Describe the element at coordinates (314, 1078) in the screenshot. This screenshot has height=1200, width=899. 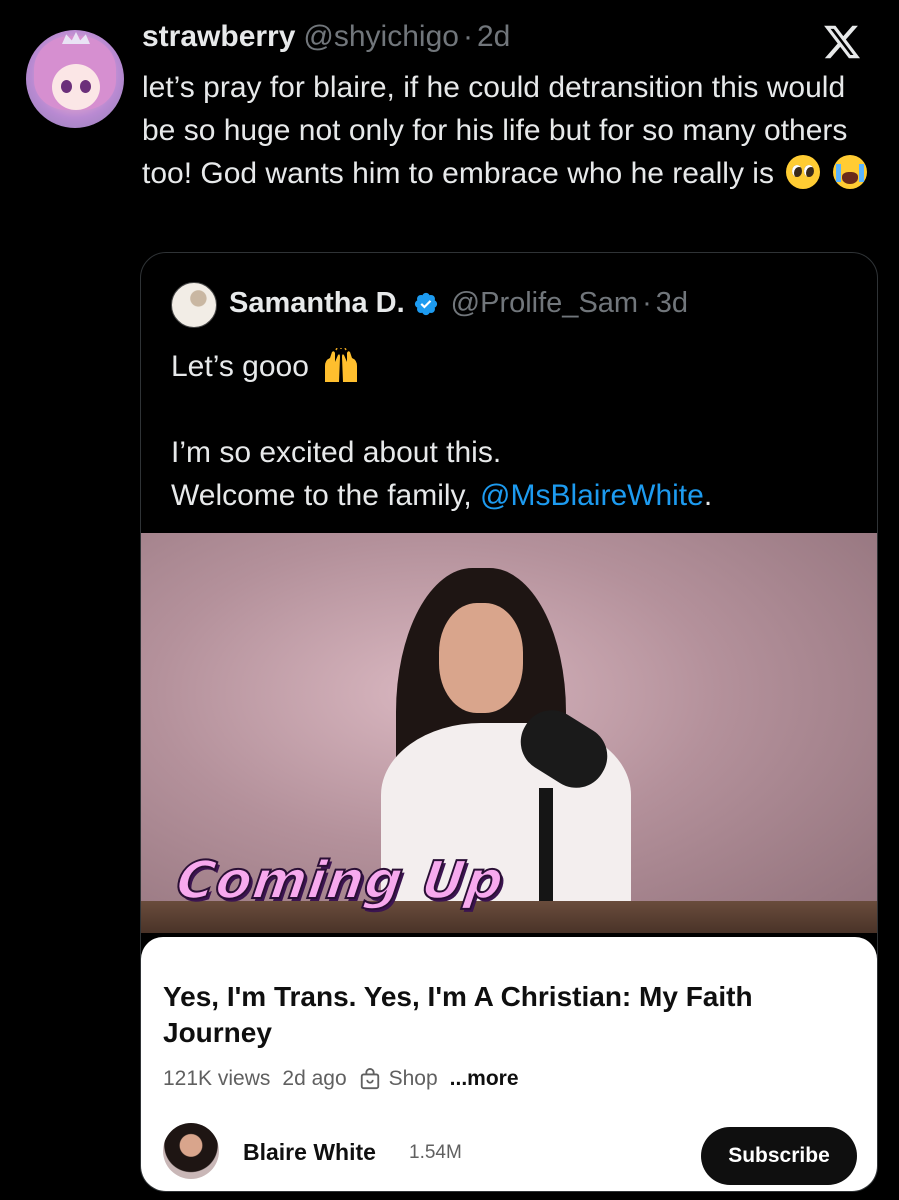
I see `upload-age: 2d ago` at that location.